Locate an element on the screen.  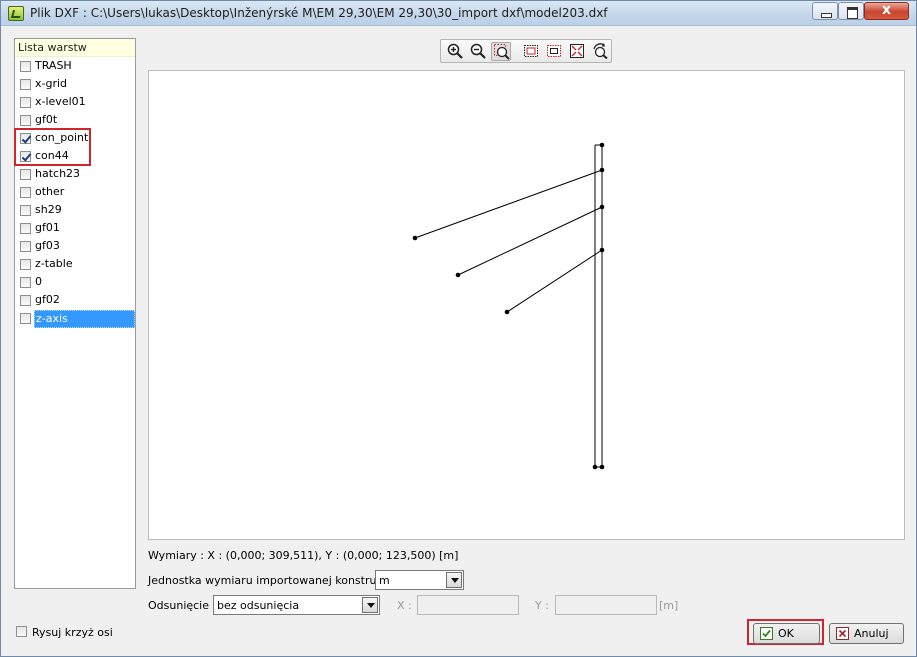
checked-layers-highlight is located at coordinates (52, 147).